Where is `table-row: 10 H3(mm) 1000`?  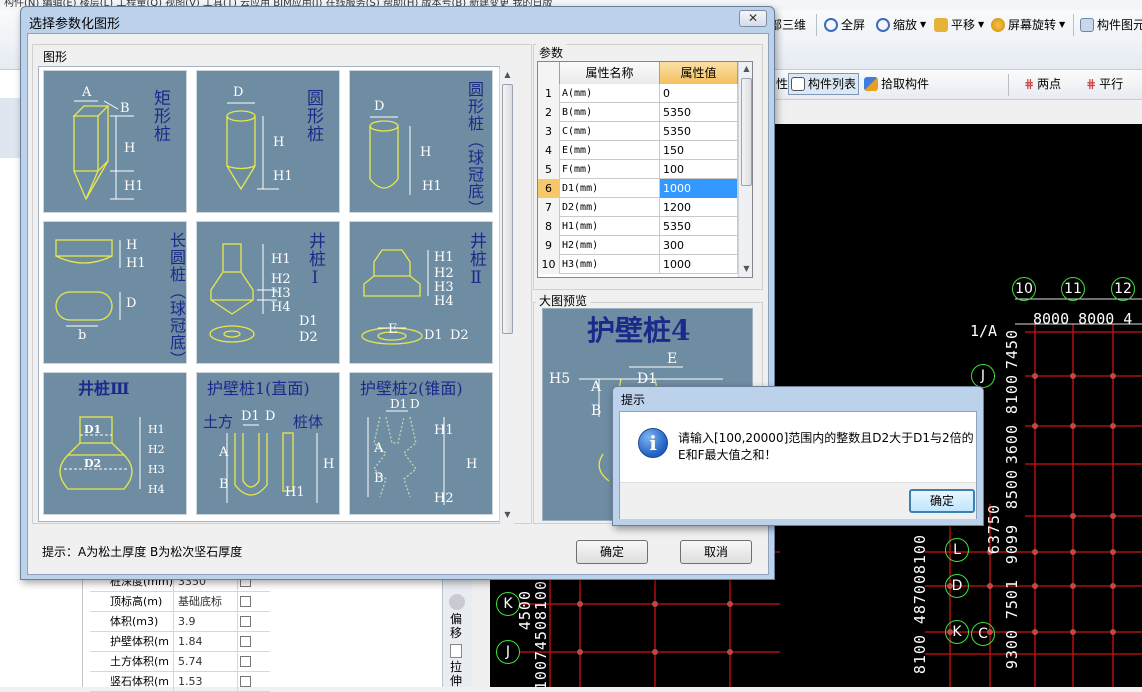
table-row: 10 H3(mm) 1000 is located at coordinates (638, 264).